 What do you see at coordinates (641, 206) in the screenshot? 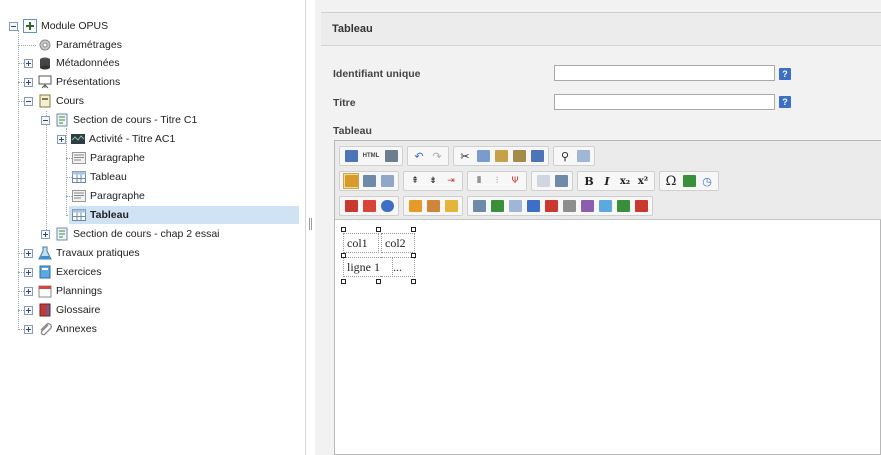
I see `resource-icon` at bounding box center [641, 206].